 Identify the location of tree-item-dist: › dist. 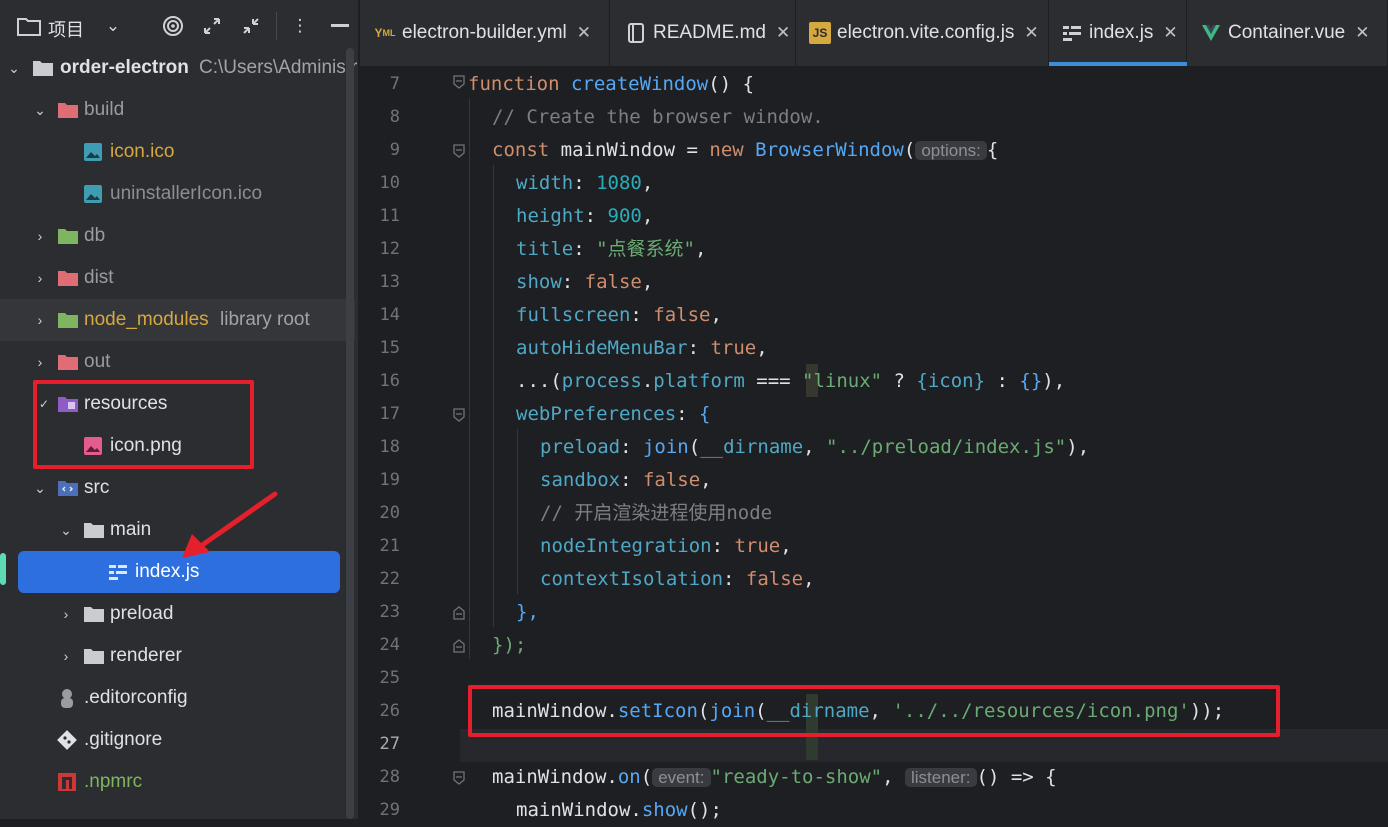
(177, 278).